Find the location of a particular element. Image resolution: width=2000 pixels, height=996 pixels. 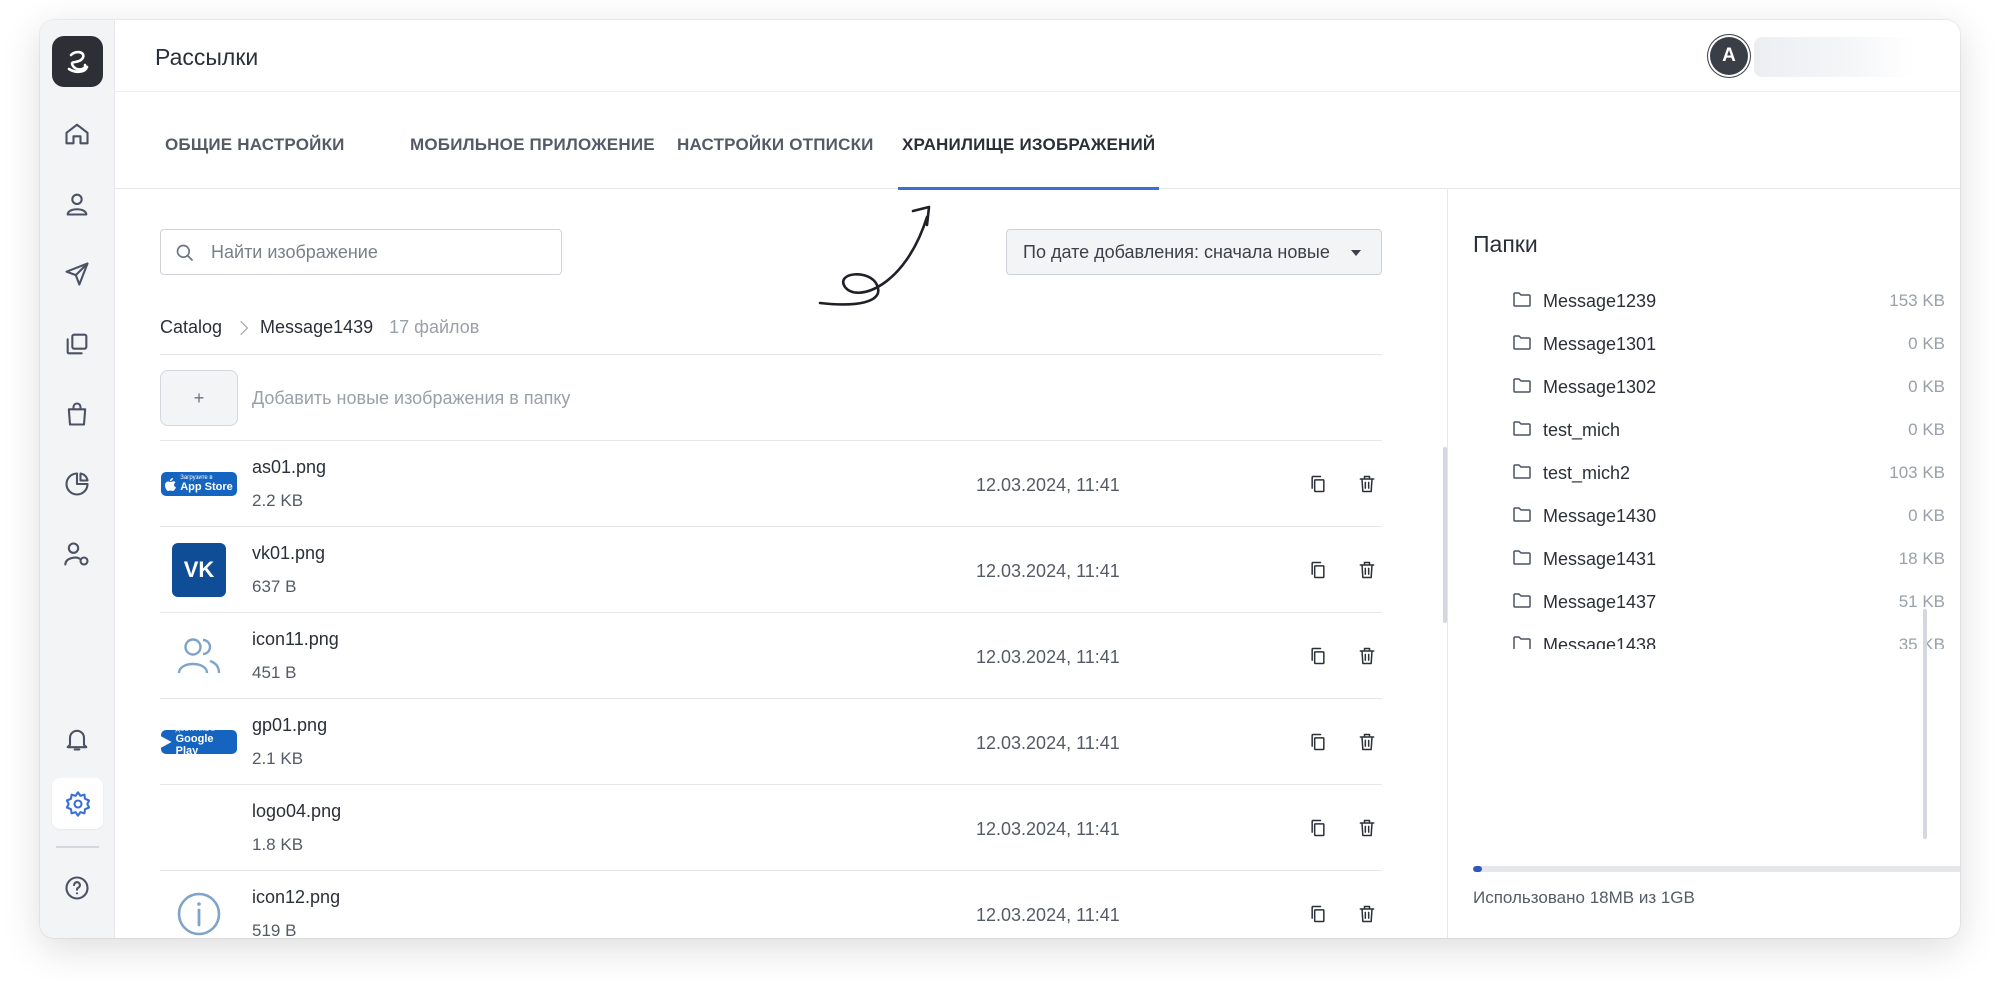

folder-item: Message1301 0 KB is located at coordinates (1726, 343).